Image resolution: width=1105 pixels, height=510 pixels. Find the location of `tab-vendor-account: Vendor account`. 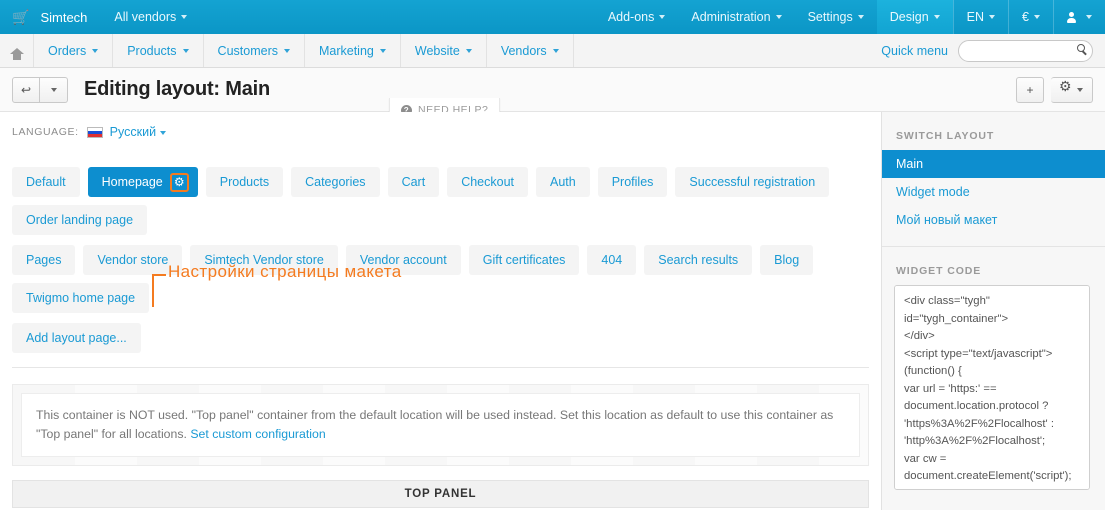

tab-vendor-account: Vendor account is located at coordinates (403, 260).